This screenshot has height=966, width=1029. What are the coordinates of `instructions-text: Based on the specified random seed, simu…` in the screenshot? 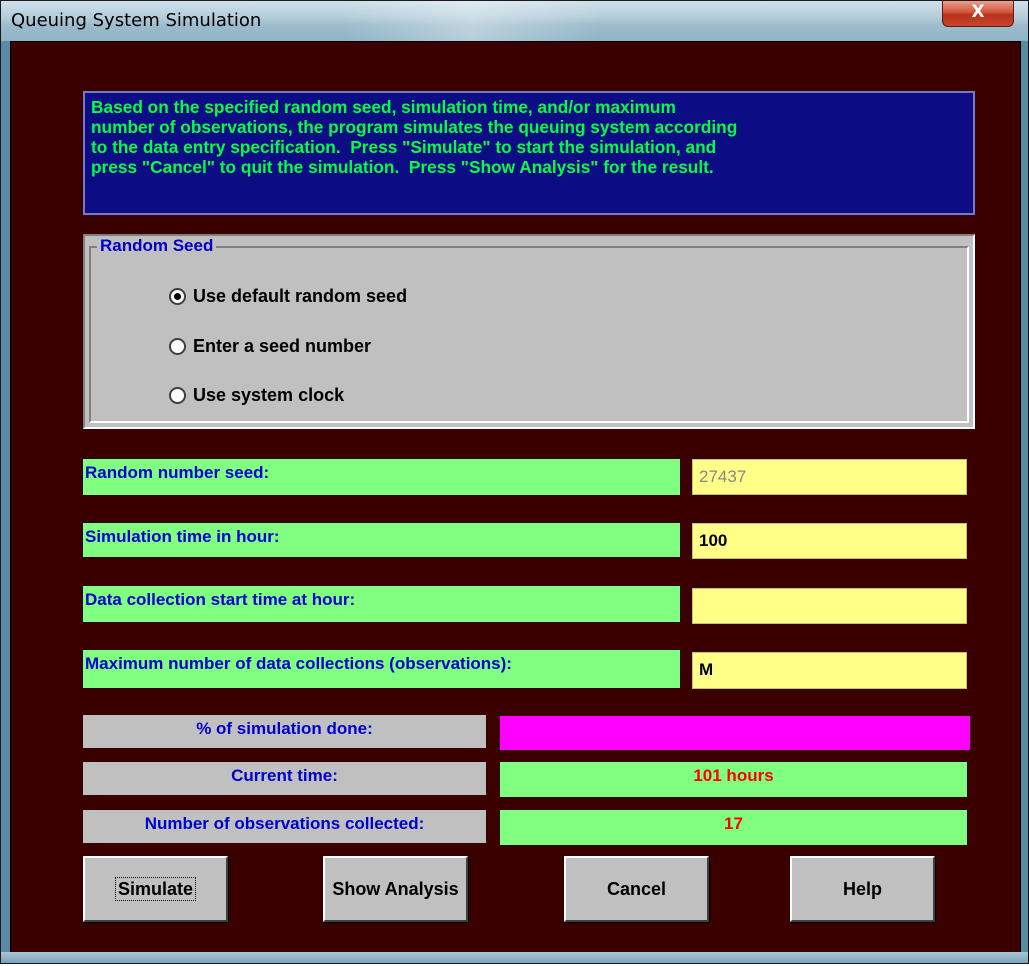 It's located at (529, 153).